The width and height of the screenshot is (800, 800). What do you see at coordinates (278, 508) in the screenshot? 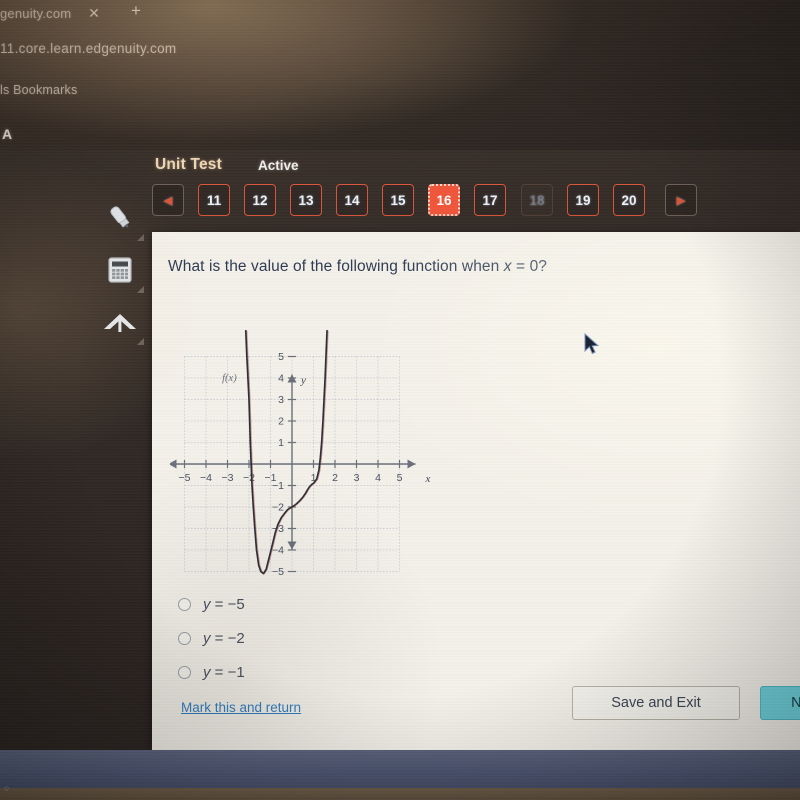
I see `svg-text: −2` at bounding box center [278, 508].